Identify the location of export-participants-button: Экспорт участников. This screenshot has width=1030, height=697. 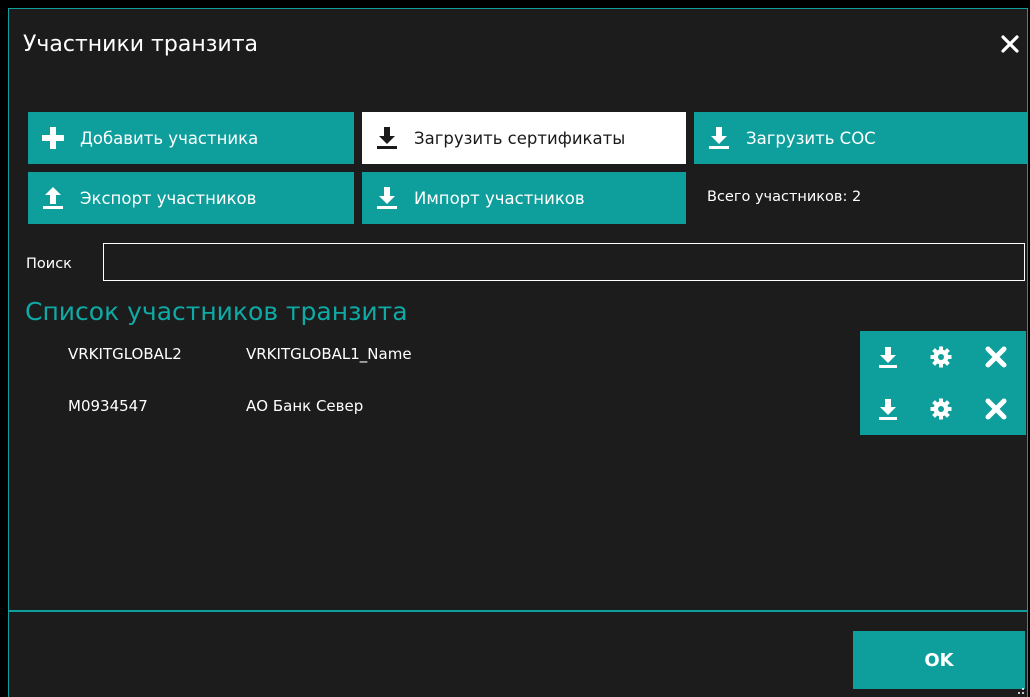
(191, 198).